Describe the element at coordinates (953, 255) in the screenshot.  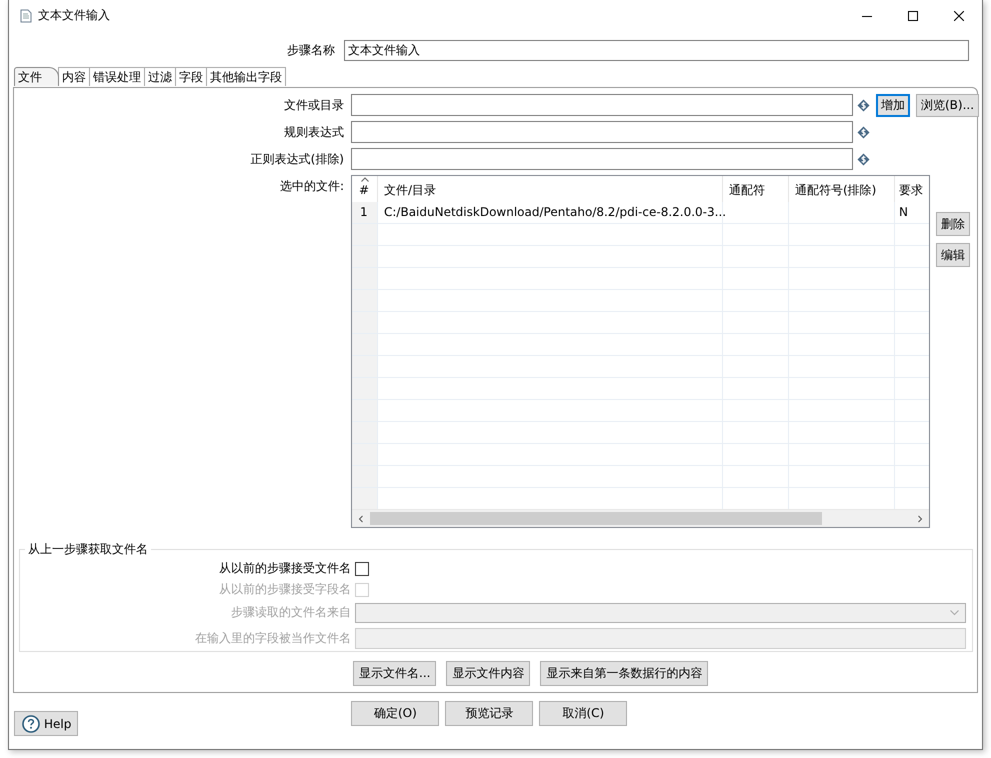
I see `button: 编辑` at that location.